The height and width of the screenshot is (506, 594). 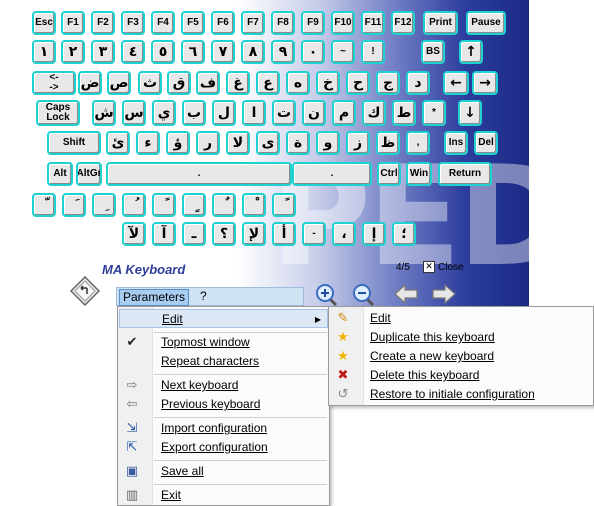 I want to click on key-r2-10: ٠, so click(x=313, y=52).